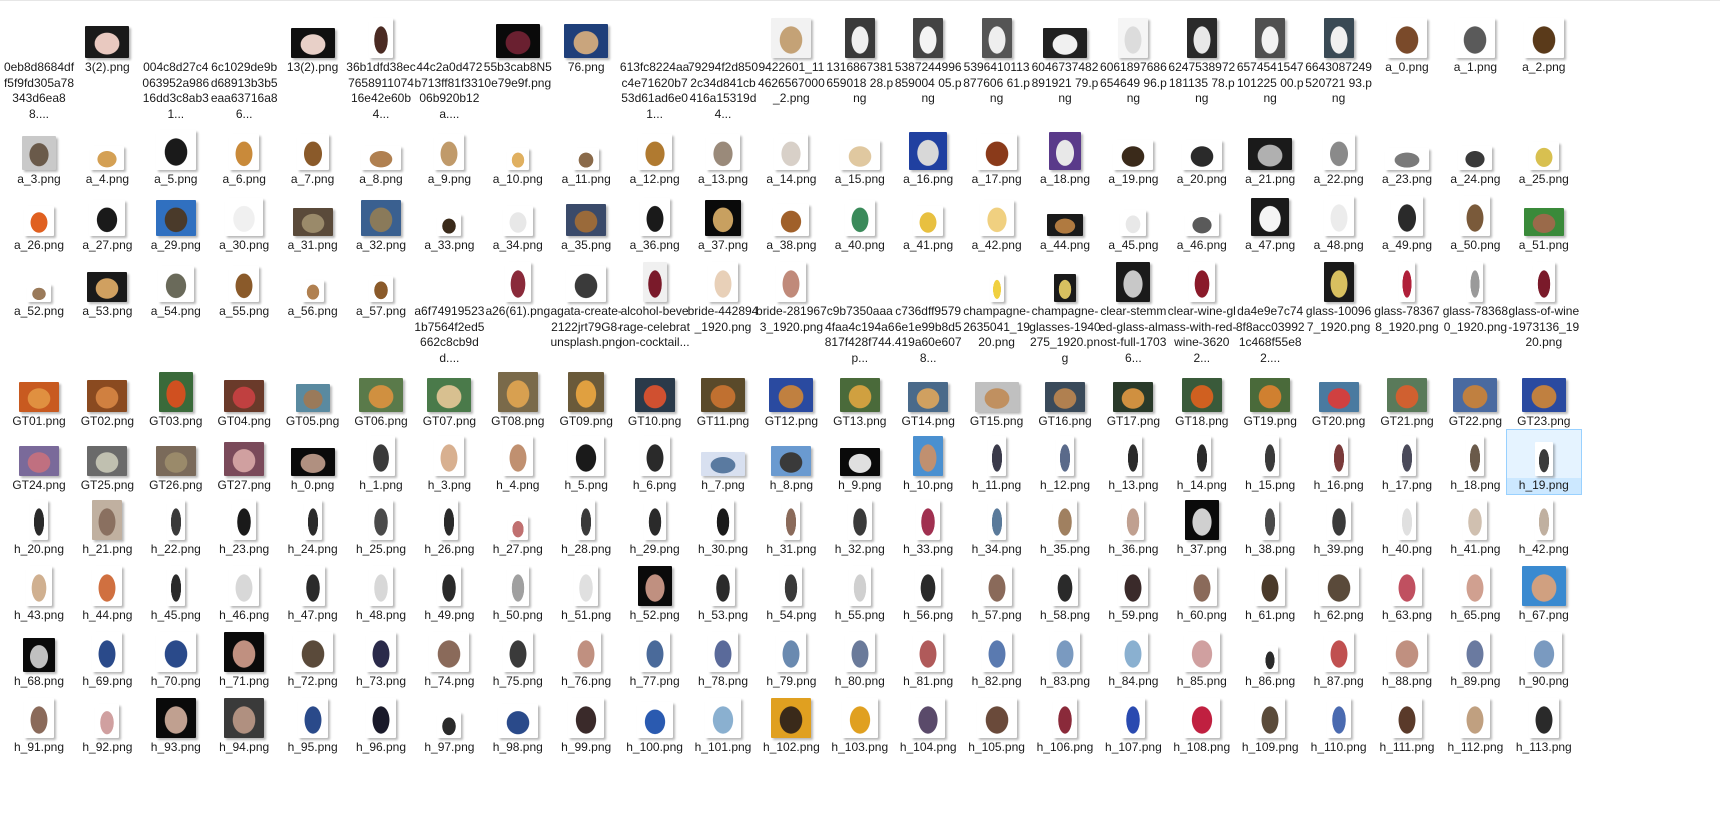 The image size is (1720, 823). What do you see at coordinates (928, 398) in the screenshot?
I see `file-item: GT14.png` at bounding box center [928, 398].